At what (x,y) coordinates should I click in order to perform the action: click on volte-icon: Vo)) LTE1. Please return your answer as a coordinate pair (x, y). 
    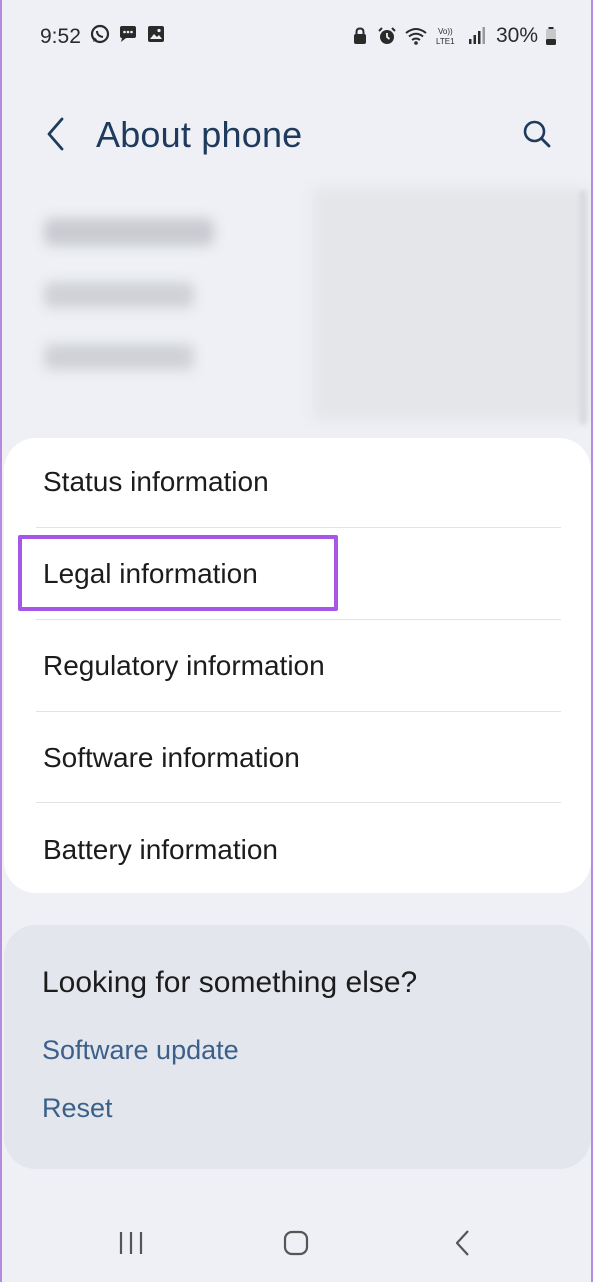
    Looking at the image, I should click on (445, 36).